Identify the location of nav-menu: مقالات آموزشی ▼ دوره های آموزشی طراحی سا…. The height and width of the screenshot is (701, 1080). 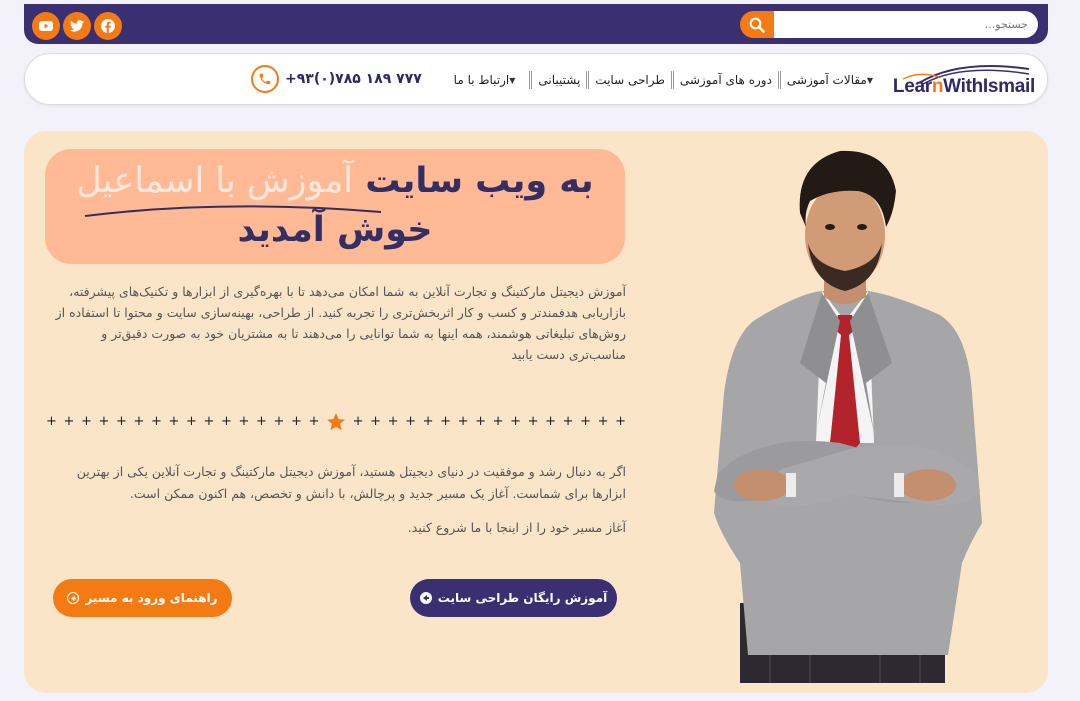
(667, 80).